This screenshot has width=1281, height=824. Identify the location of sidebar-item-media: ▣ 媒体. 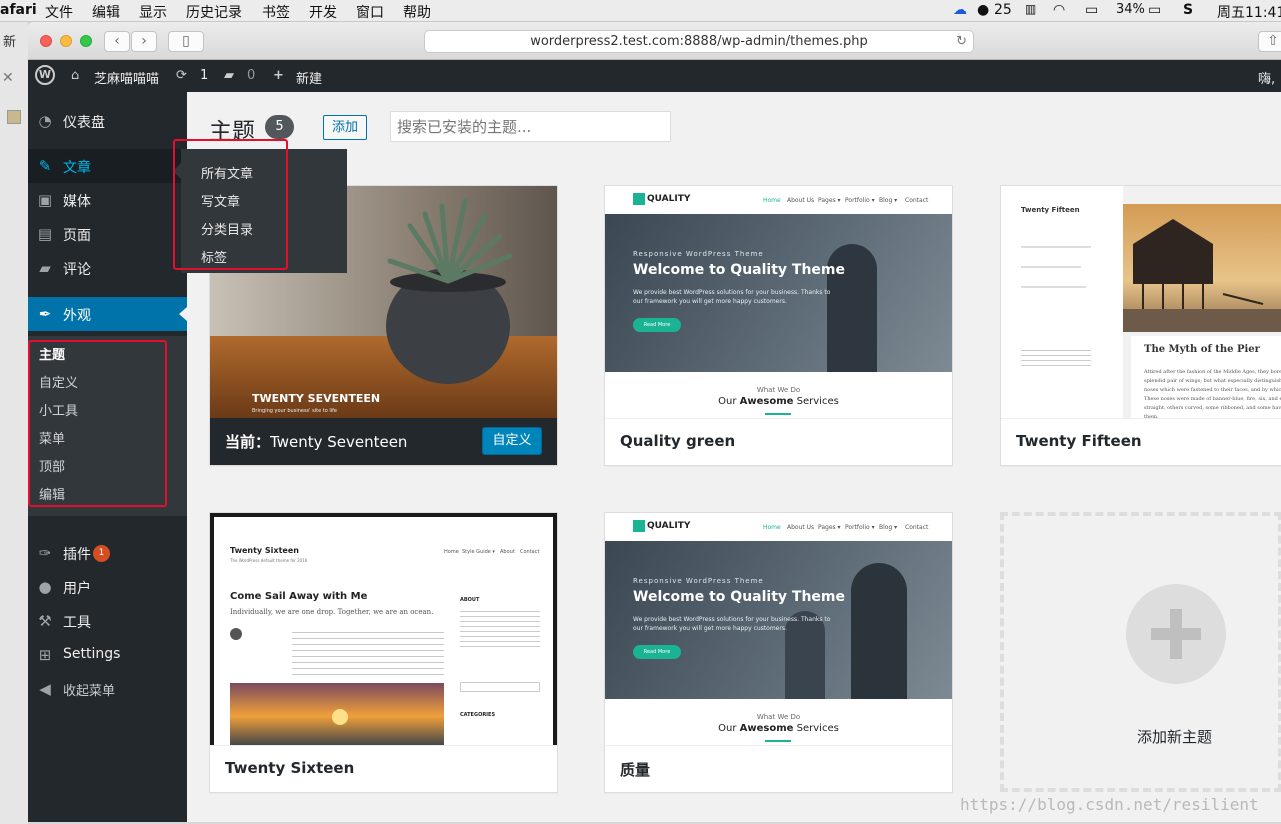
(107, 200).